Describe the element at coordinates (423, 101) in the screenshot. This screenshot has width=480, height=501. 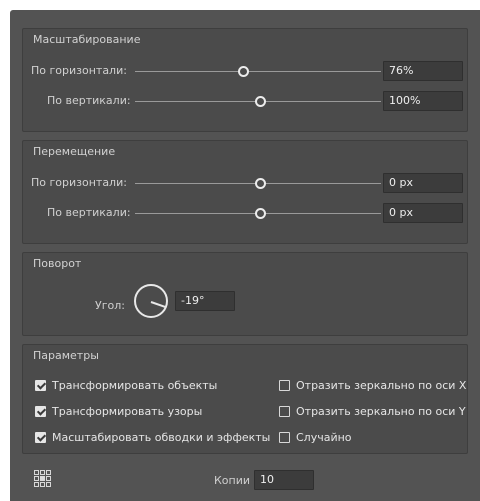
I see `scale-vertical-input: 100%` at that location.